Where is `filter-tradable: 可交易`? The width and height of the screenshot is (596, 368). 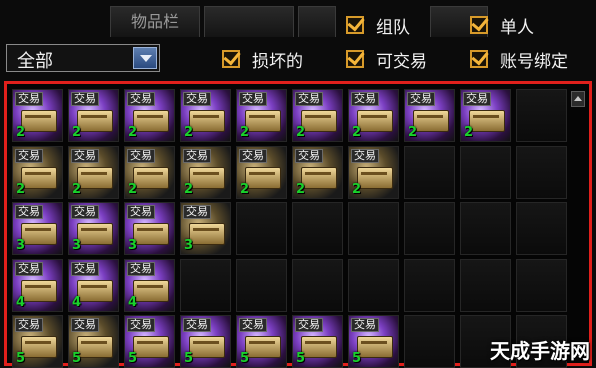
filter-tradable: 可交易 is located at coordinates (386, 59).